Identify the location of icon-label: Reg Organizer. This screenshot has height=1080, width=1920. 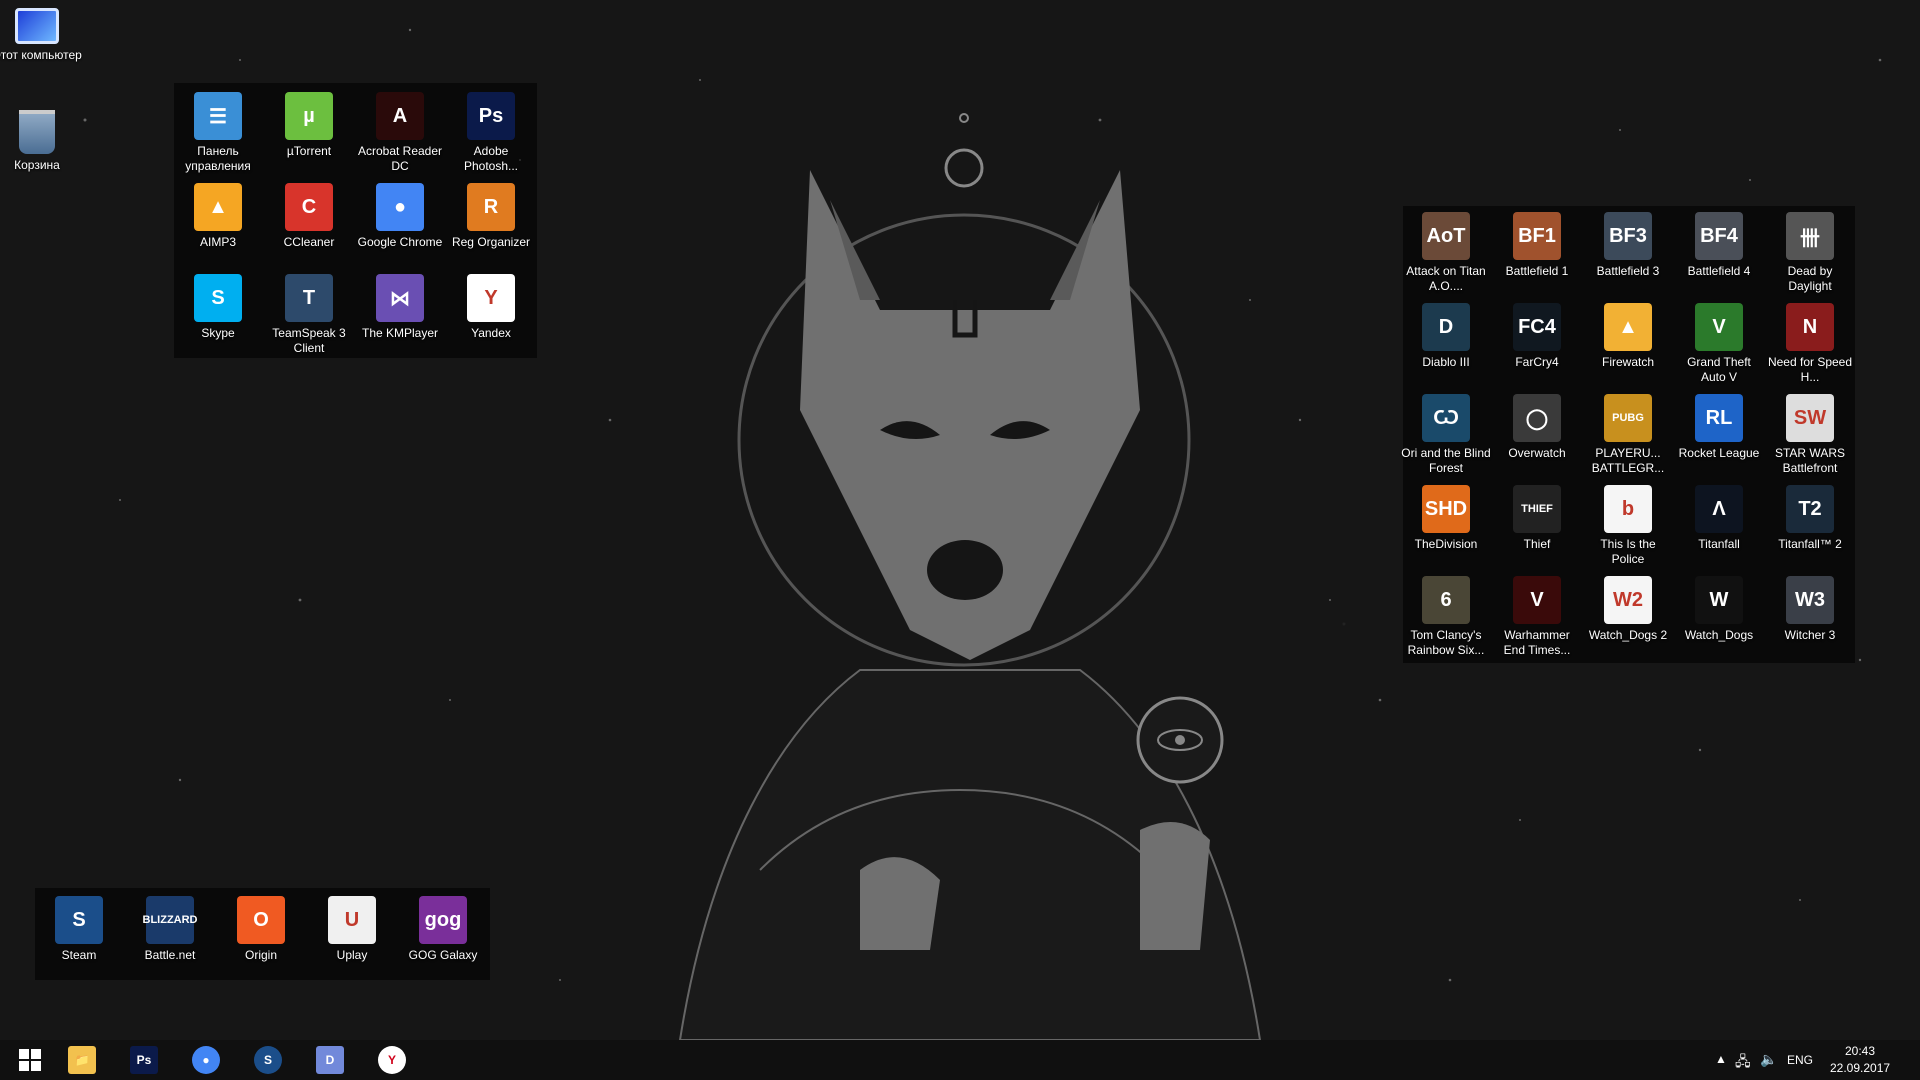
(491, 242).